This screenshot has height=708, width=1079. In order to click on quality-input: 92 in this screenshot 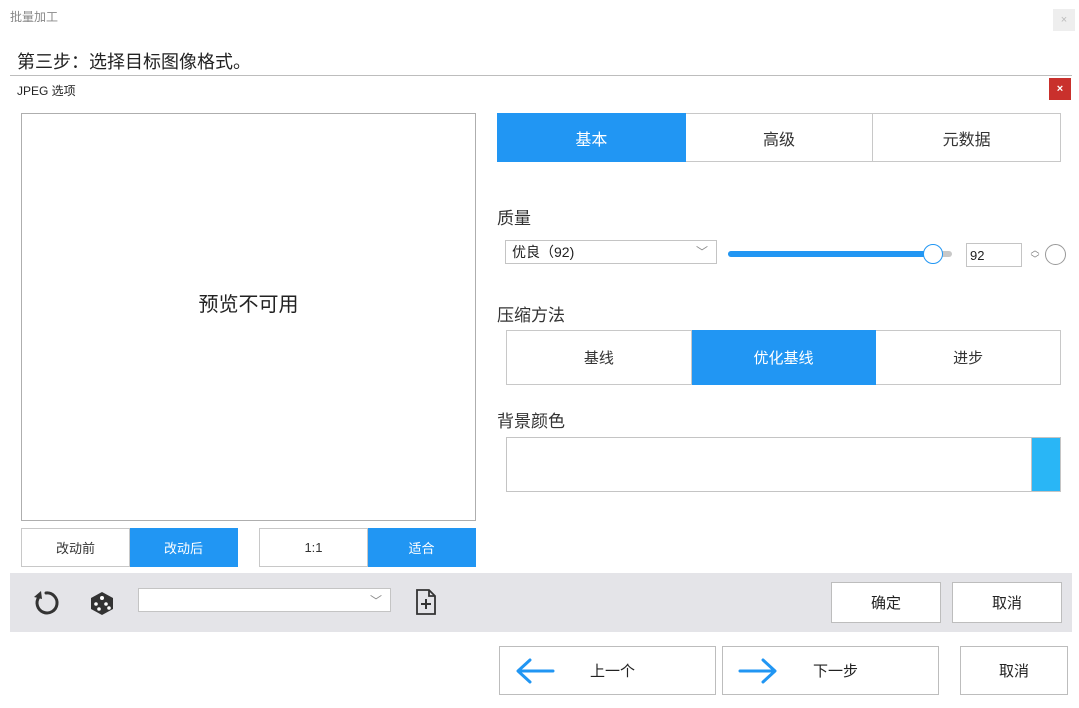, I will do `click(994, 255)`.